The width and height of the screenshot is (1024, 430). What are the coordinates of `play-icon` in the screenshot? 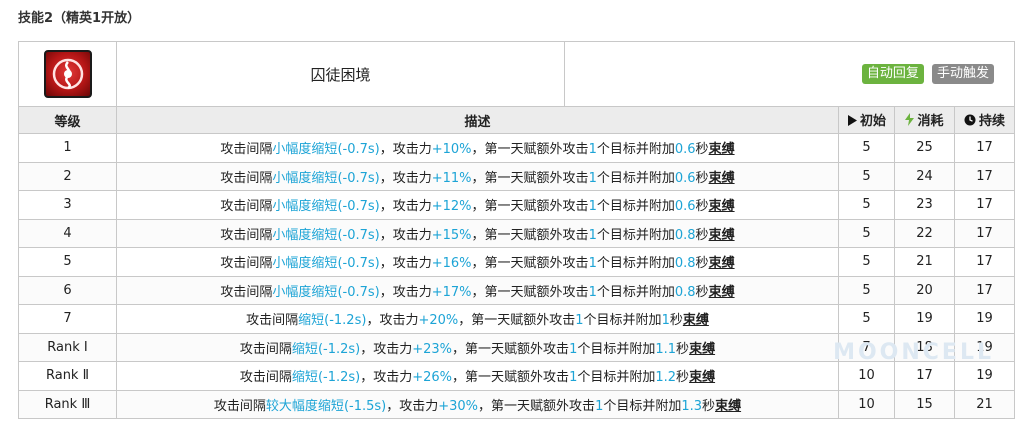 It's located at (852, 122).